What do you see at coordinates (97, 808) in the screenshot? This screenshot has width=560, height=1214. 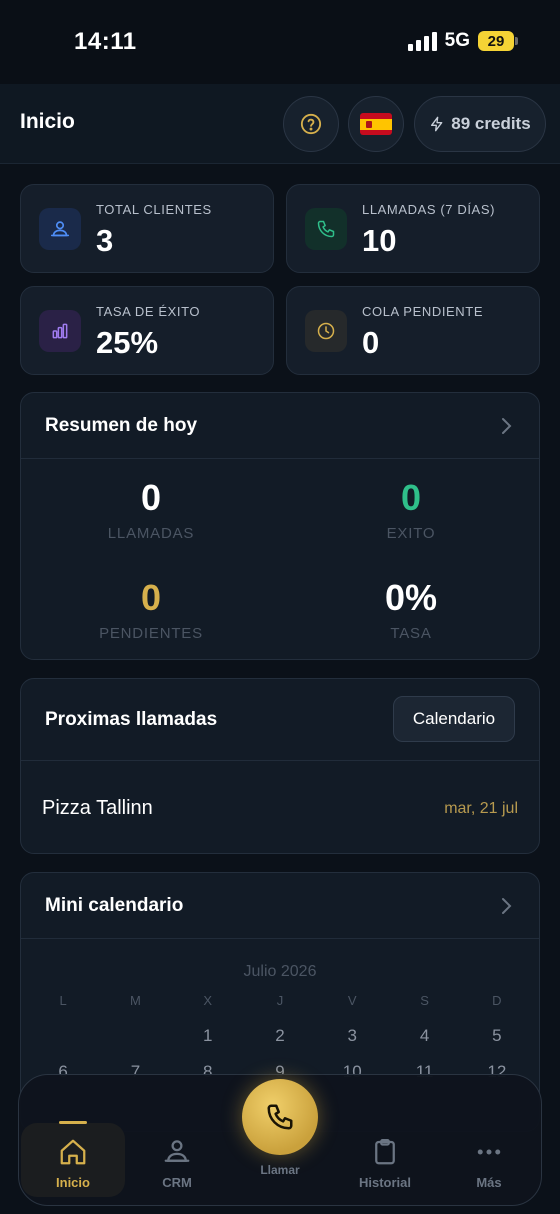 I see `call-name: Pizza Tallinn` at bounding box center [97, 808].